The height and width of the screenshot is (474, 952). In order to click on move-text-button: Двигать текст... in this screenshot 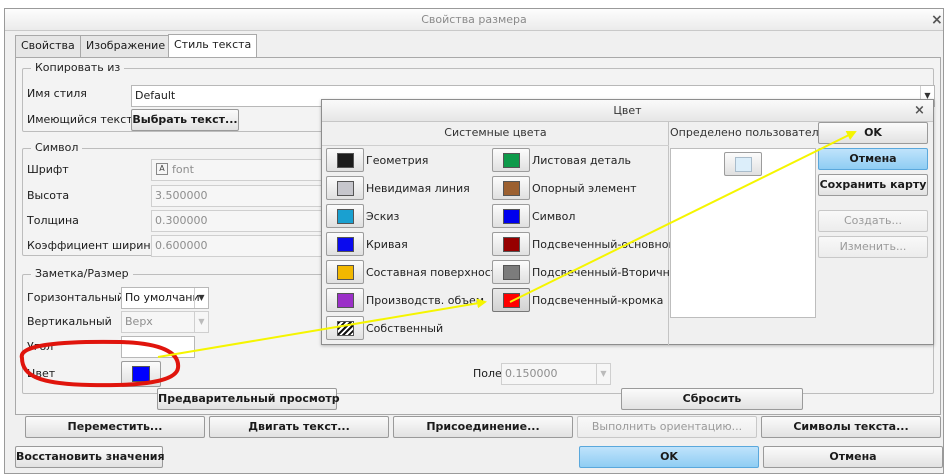, I will do `click(299, 427)`.